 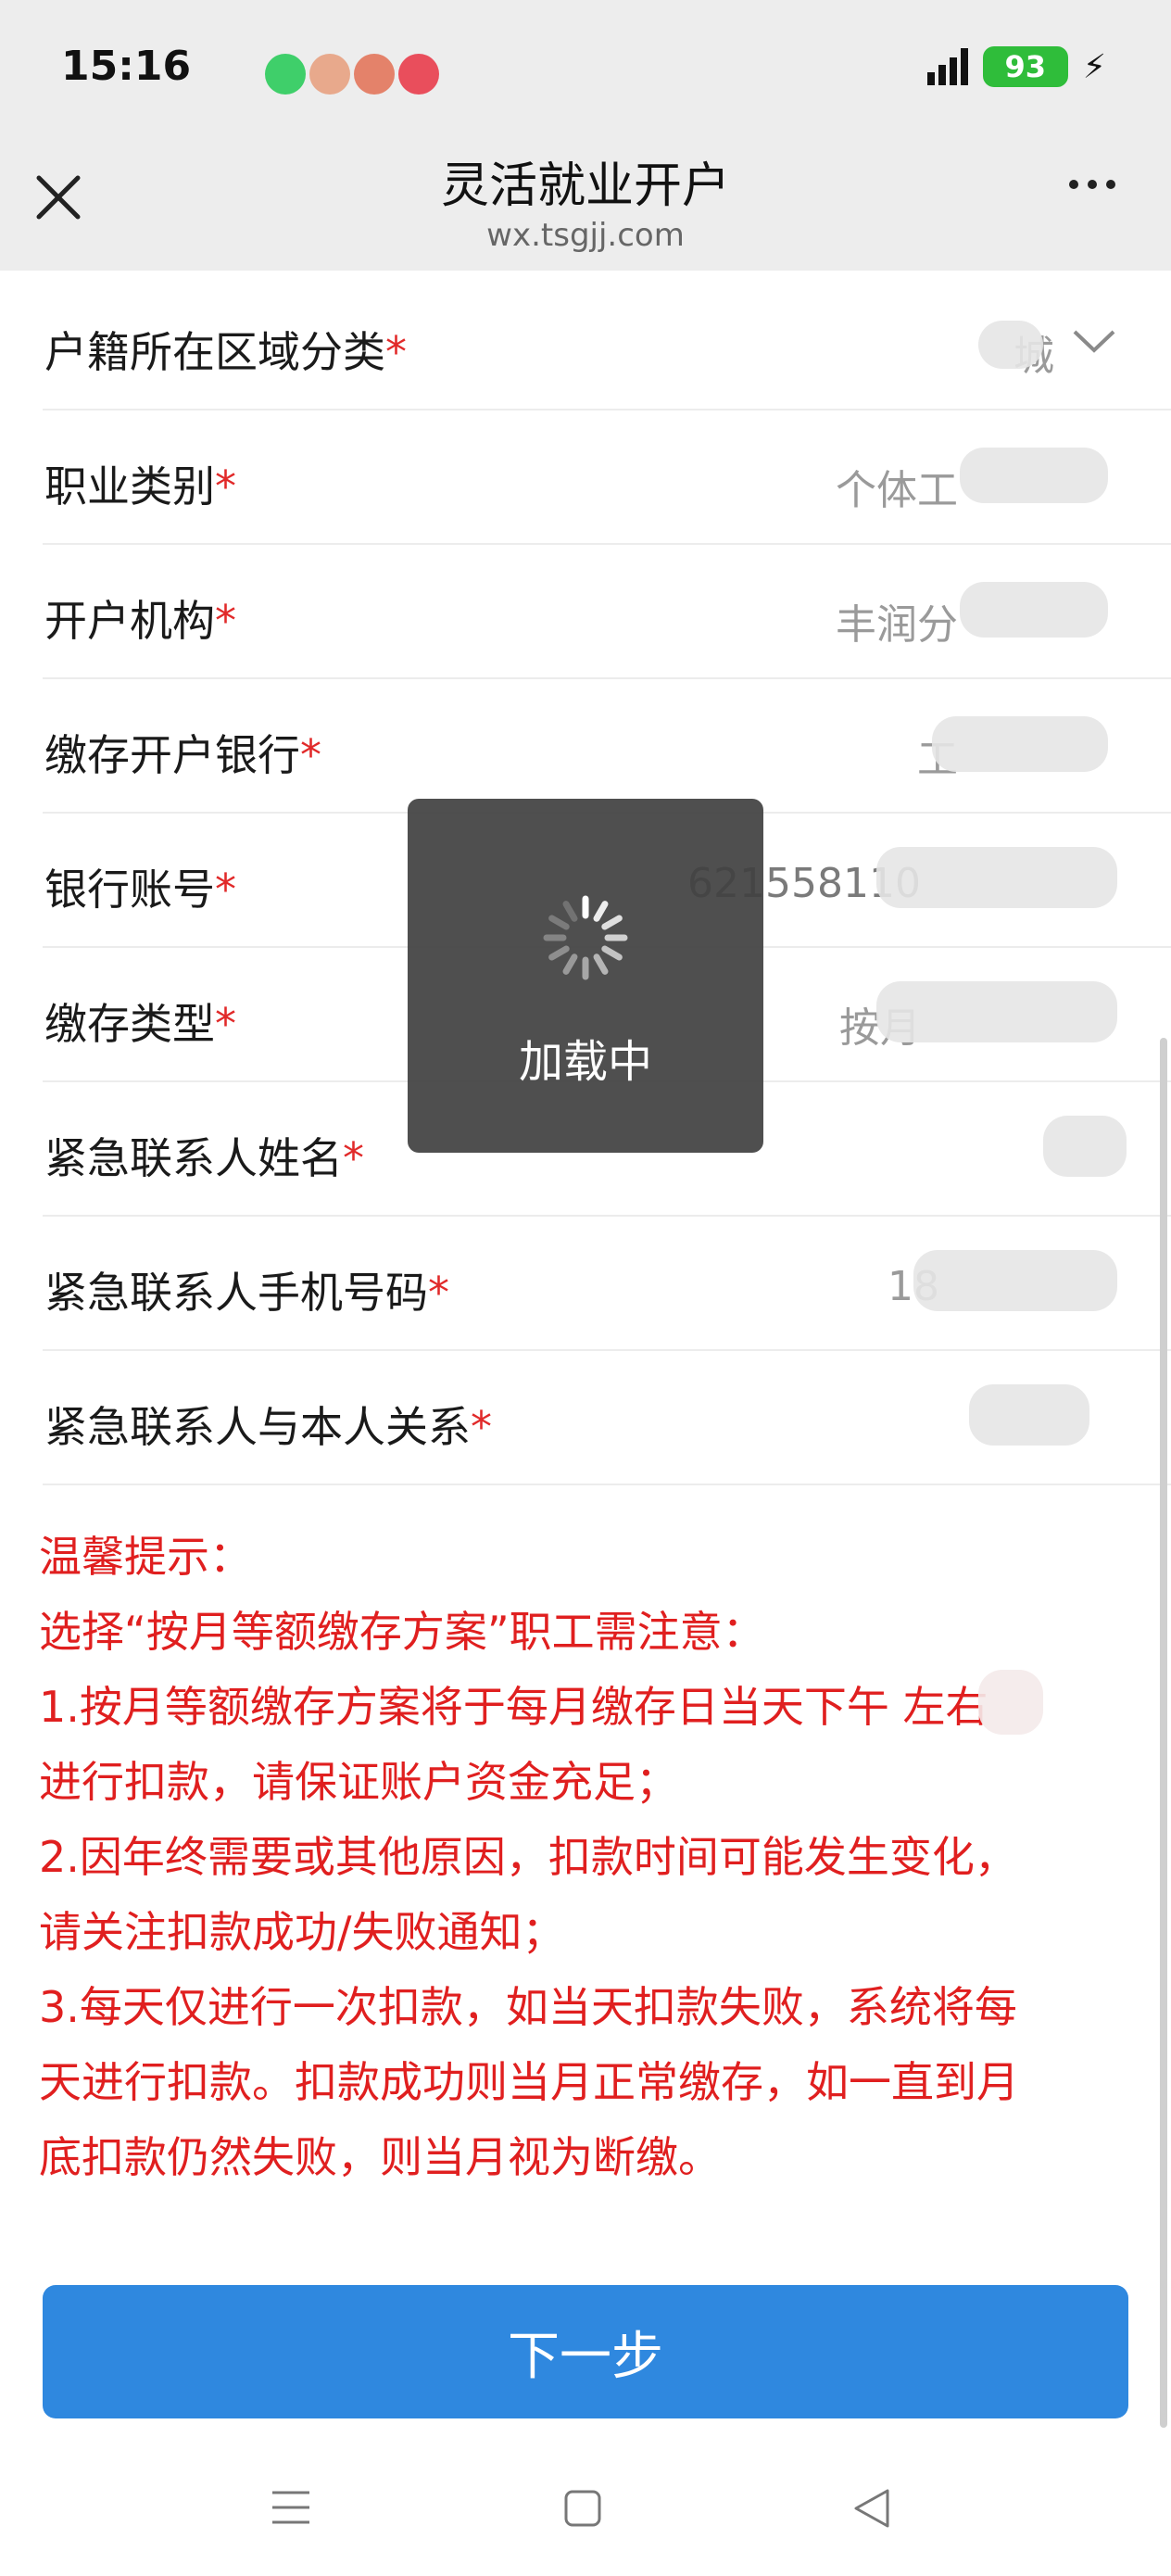 I want to click on home-icon, so click(x=583, y=2508).